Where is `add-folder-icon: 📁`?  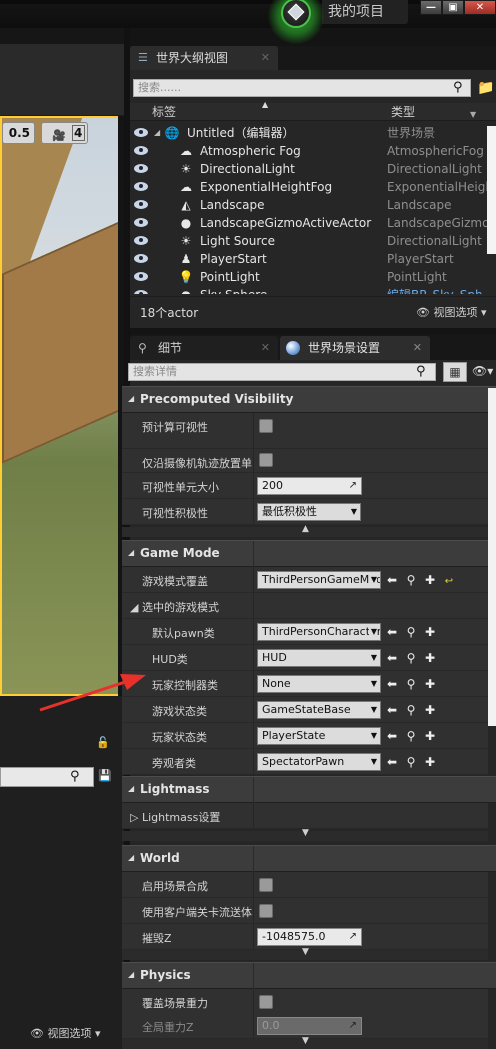
add-folder-icon: 📁 is located at coordinates (486, 88).